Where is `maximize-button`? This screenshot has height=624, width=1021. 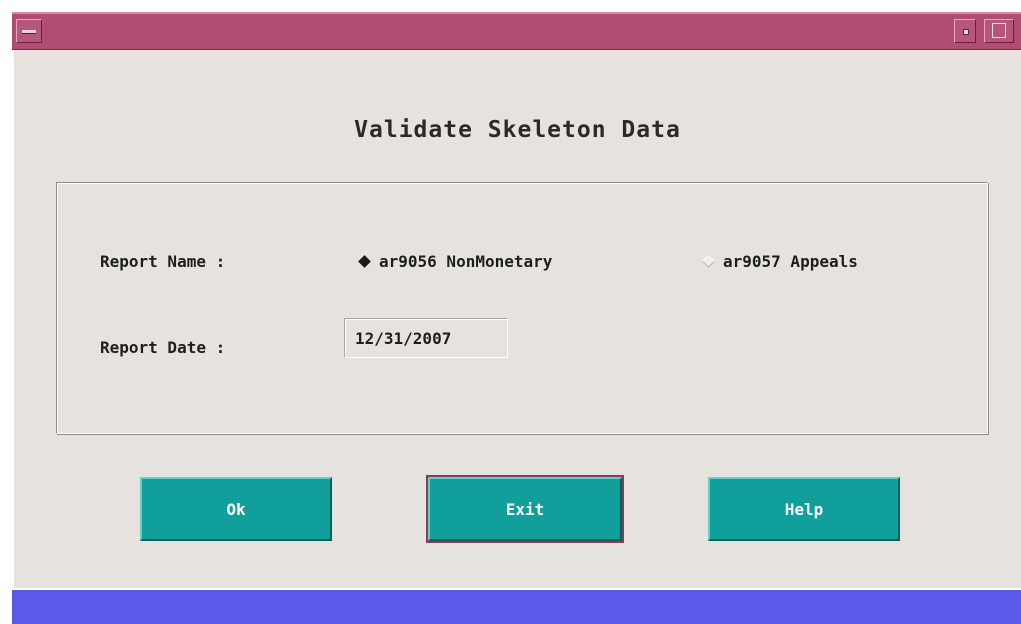 maximize-button is located at coordinates (999, 31).